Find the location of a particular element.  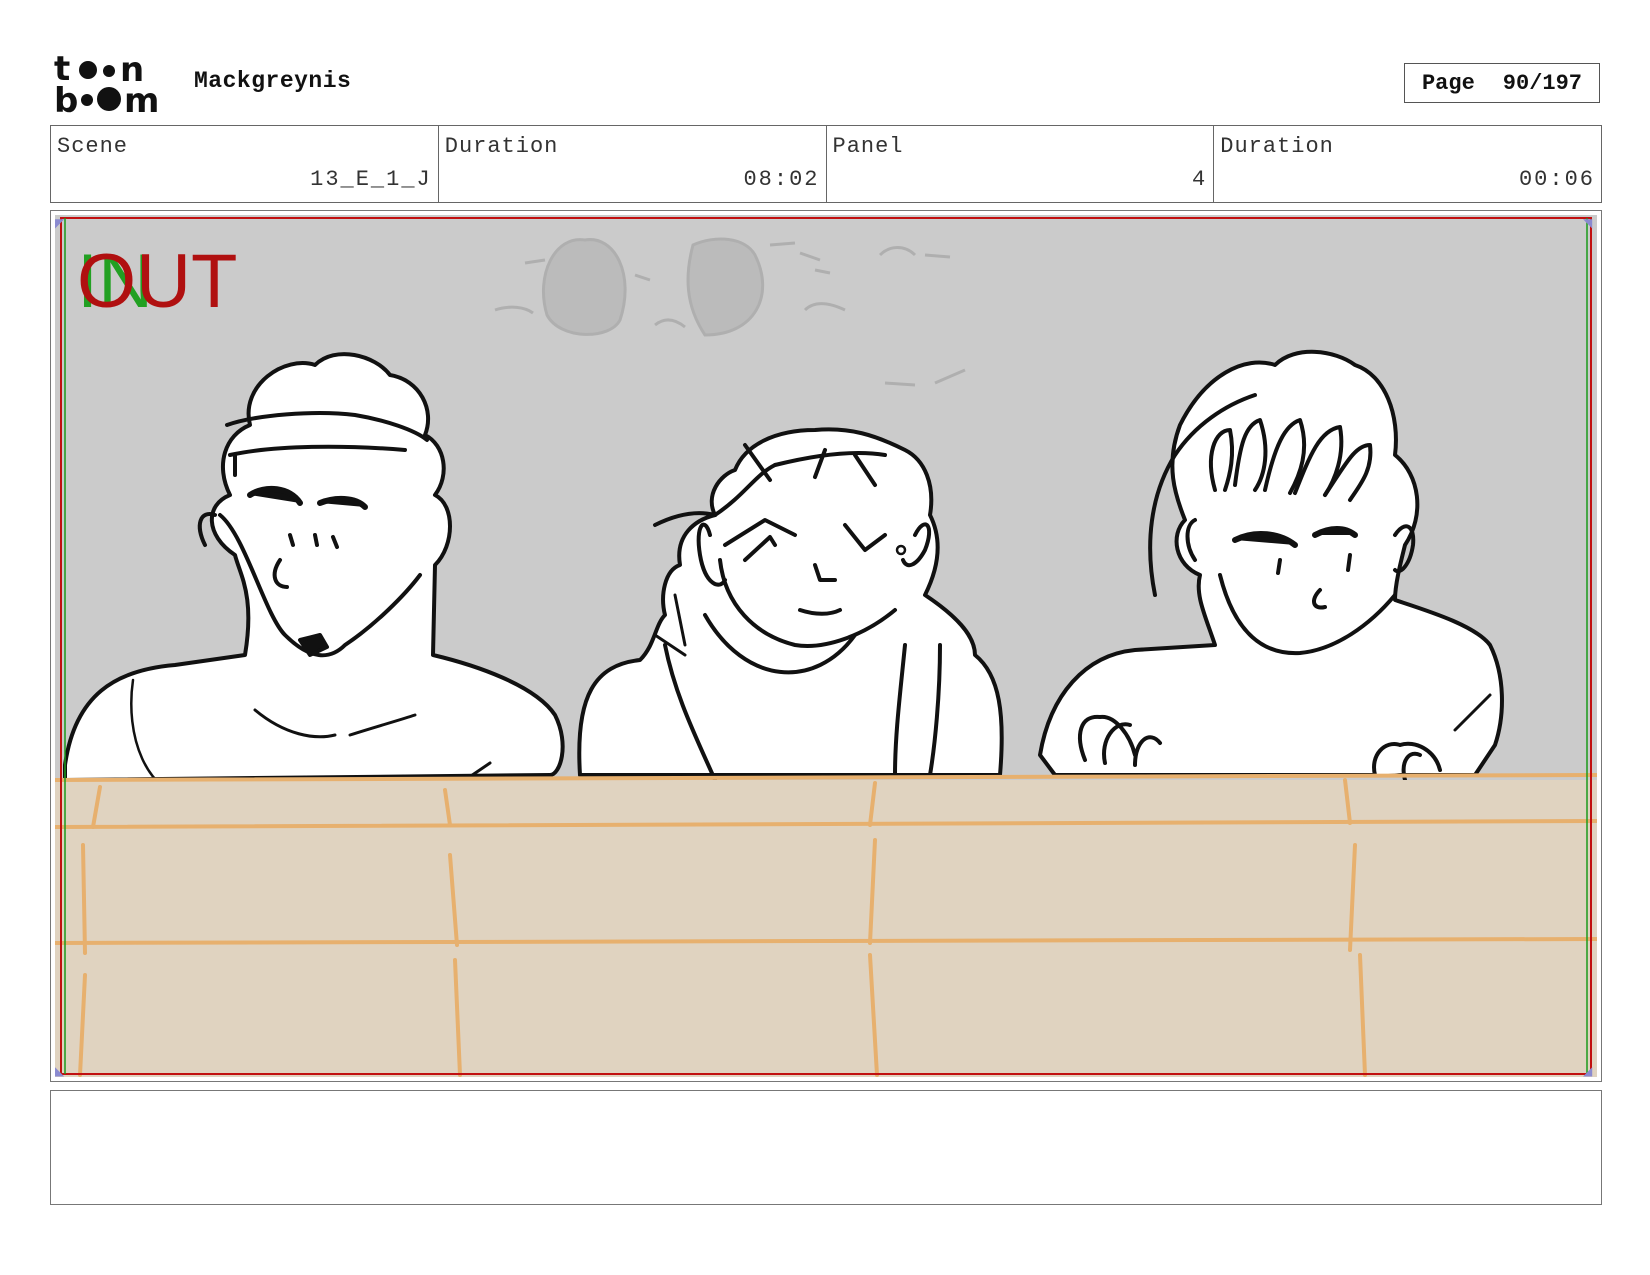

corner-marker-tl: ◤ is located at coordinates (60, 223).